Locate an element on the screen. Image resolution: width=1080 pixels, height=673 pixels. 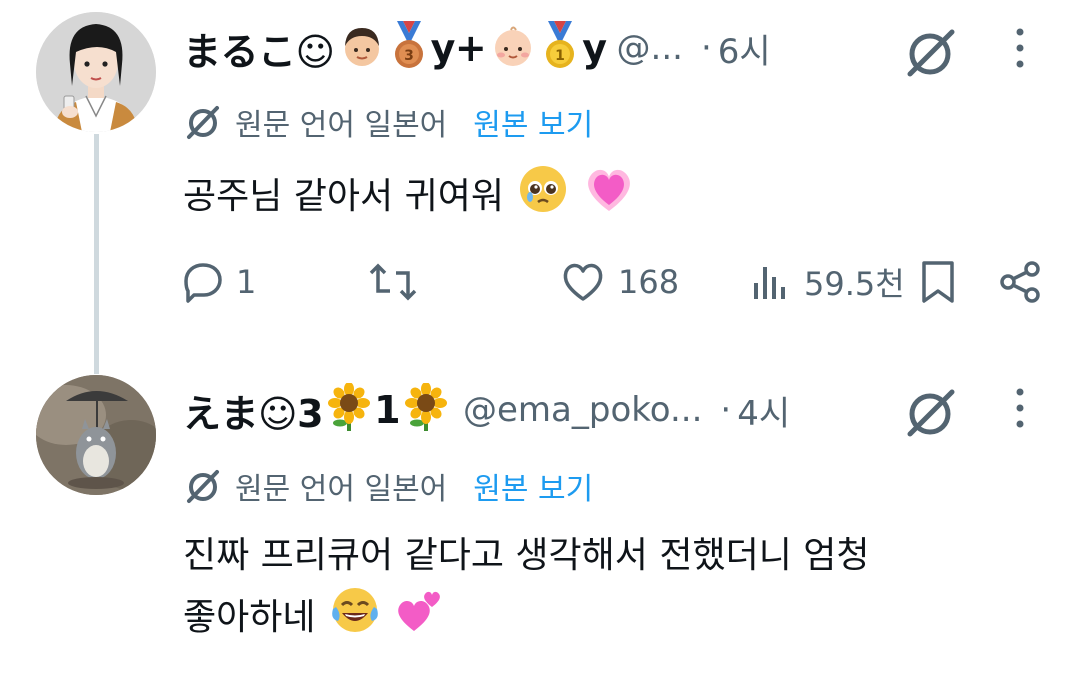
display-name: まるこ☺ is located at coordinates (259, 48).